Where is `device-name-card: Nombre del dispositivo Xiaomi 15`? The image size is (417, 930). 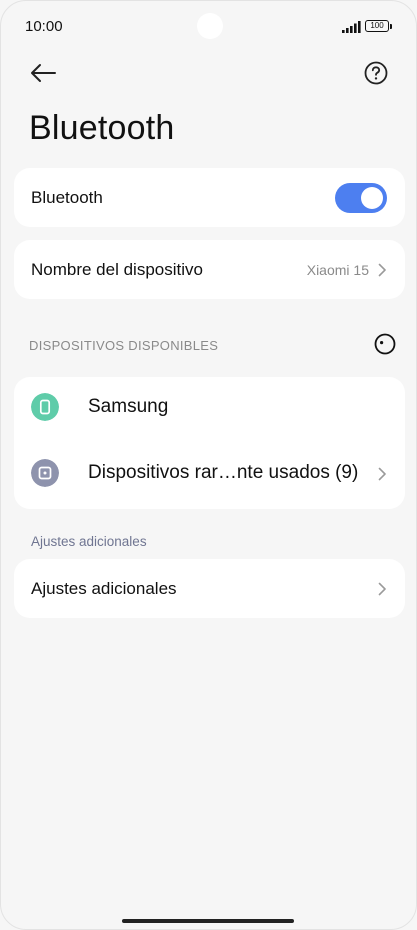
device-name-card: Nombre del dispositivo Xiaomi 15 is located at coordinates (209, 269).